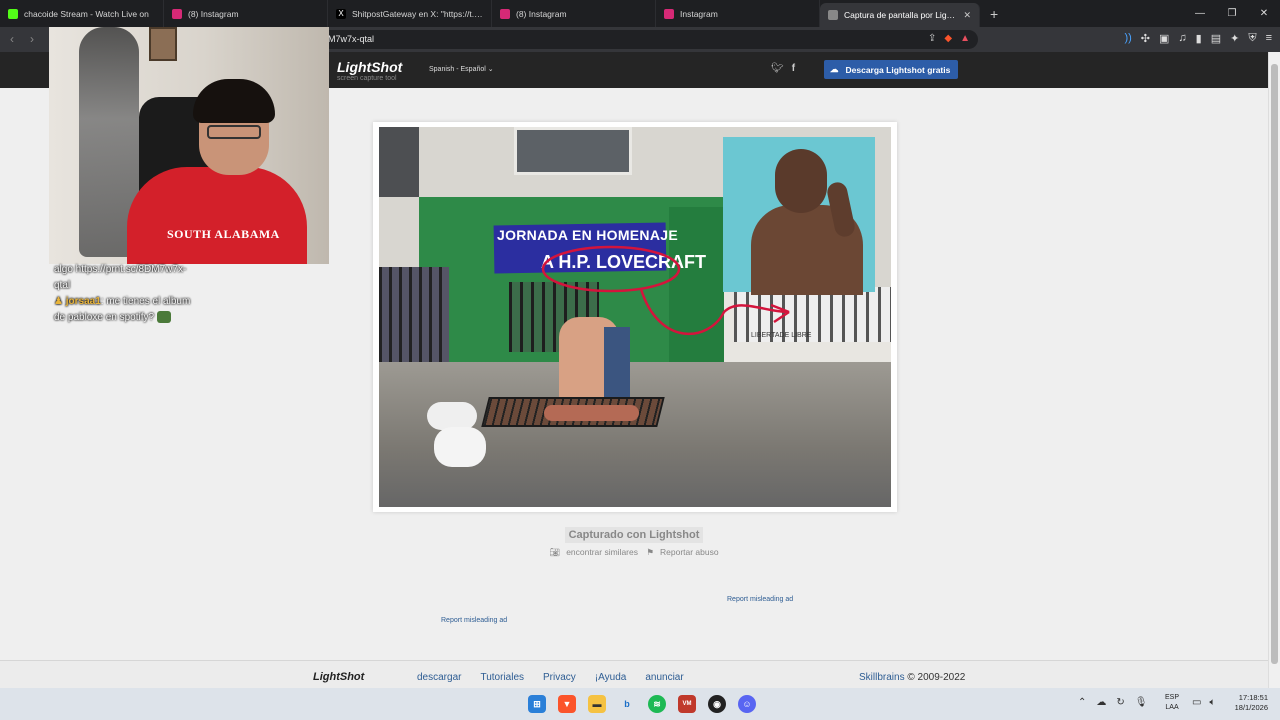 Image resolution: width=1280 pixels, height=720 pixels. What do you see at coordinates (898, 69) in the screenshot?
I see `download-button-label: Descarga Lightshot gratis` at bounding box center [898, 69].